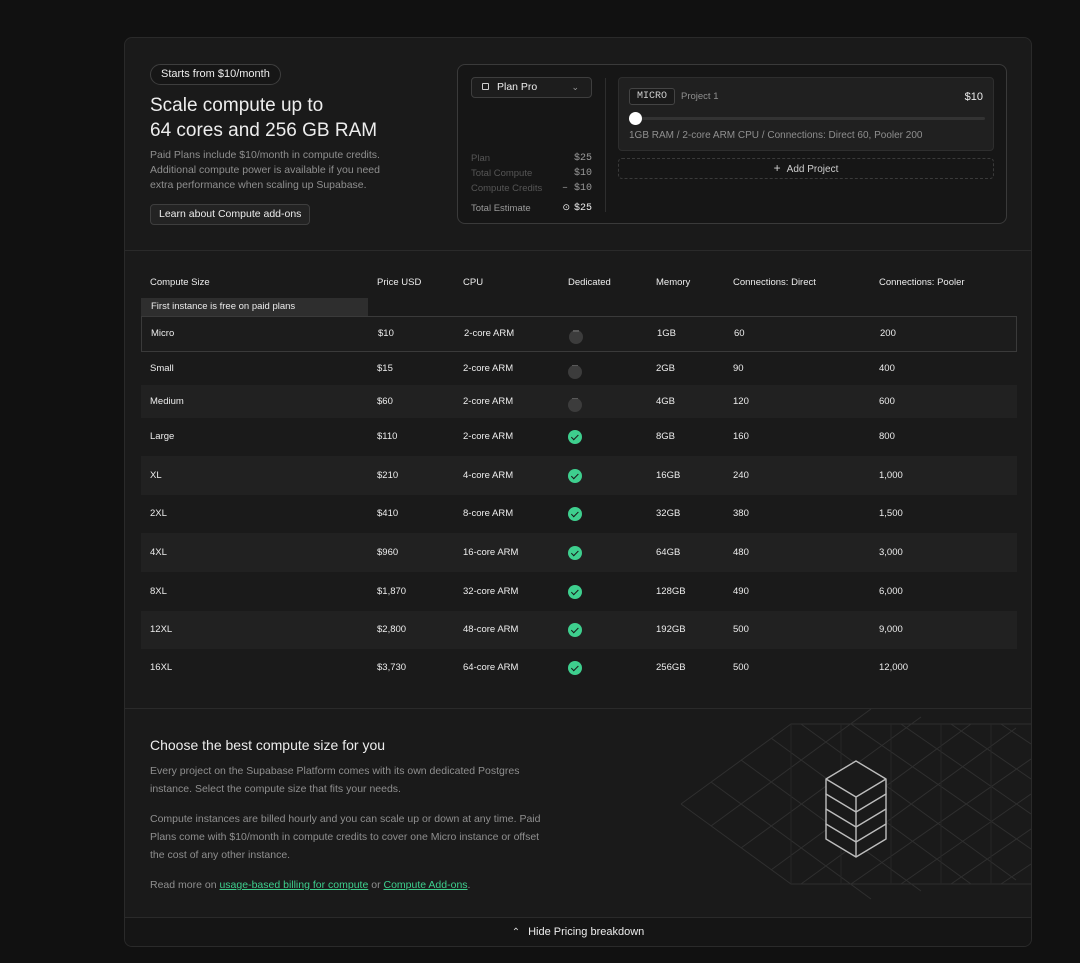  I want to click on total-estimate-value: ⊙ $25, so click(577, 208).